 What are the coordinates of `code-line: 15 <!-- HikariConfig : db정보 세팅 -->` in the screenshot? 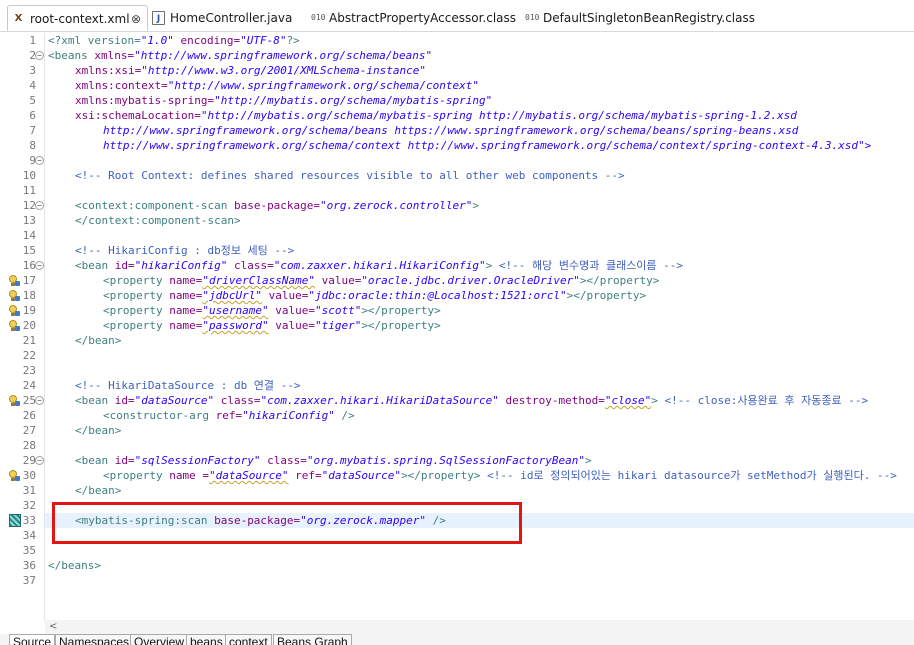 It's located at (457, 250).